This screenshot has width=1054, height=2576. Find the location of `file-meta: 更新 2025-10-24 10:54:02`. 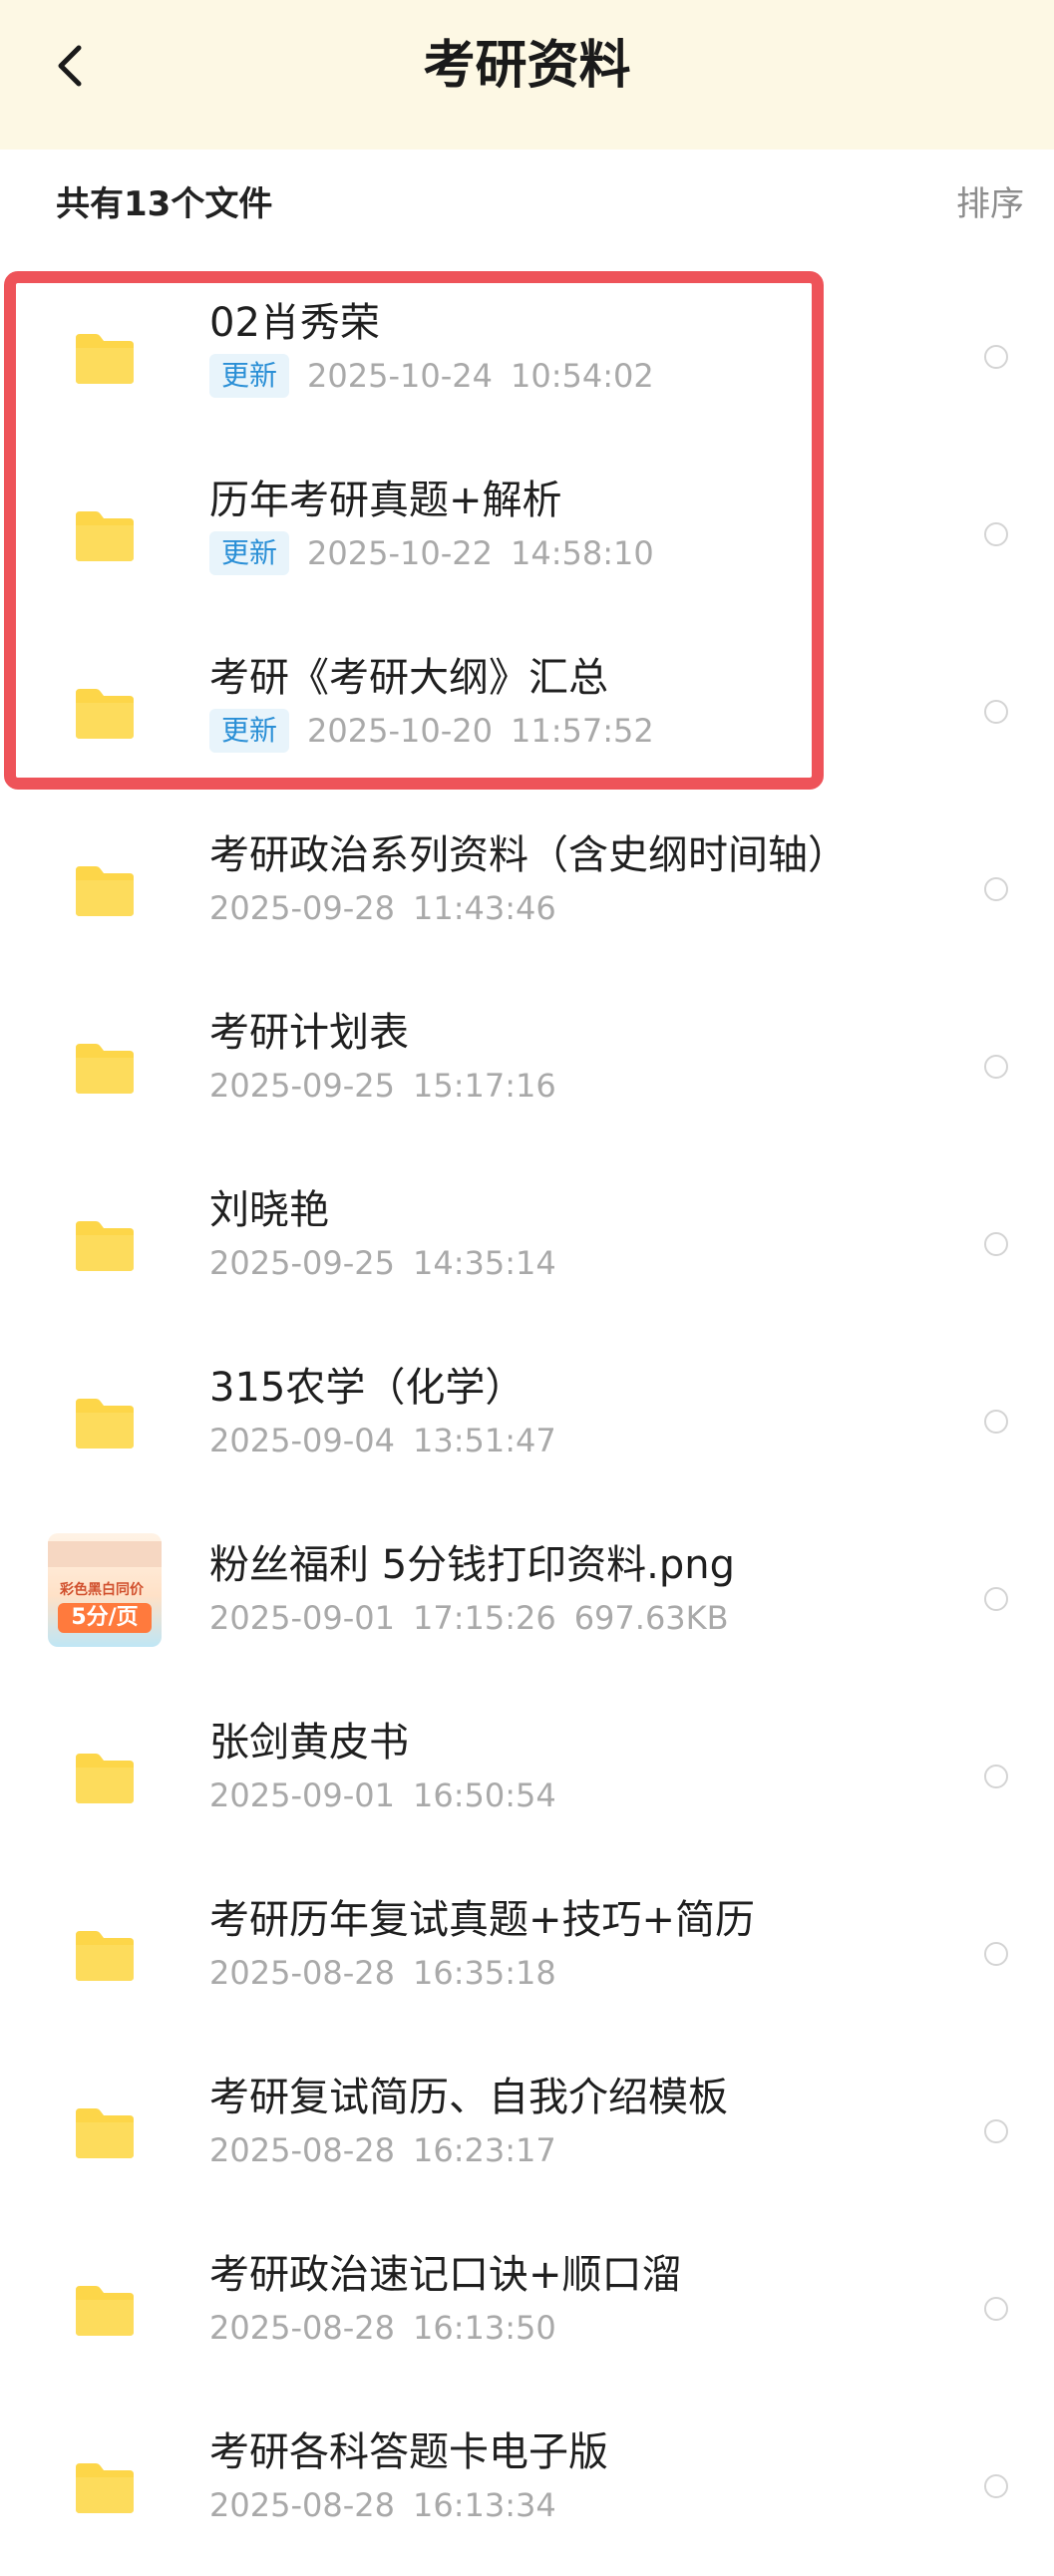

file-meta: 更新 2025-10-24 10:54:02 is located at coordinates (431, 376).